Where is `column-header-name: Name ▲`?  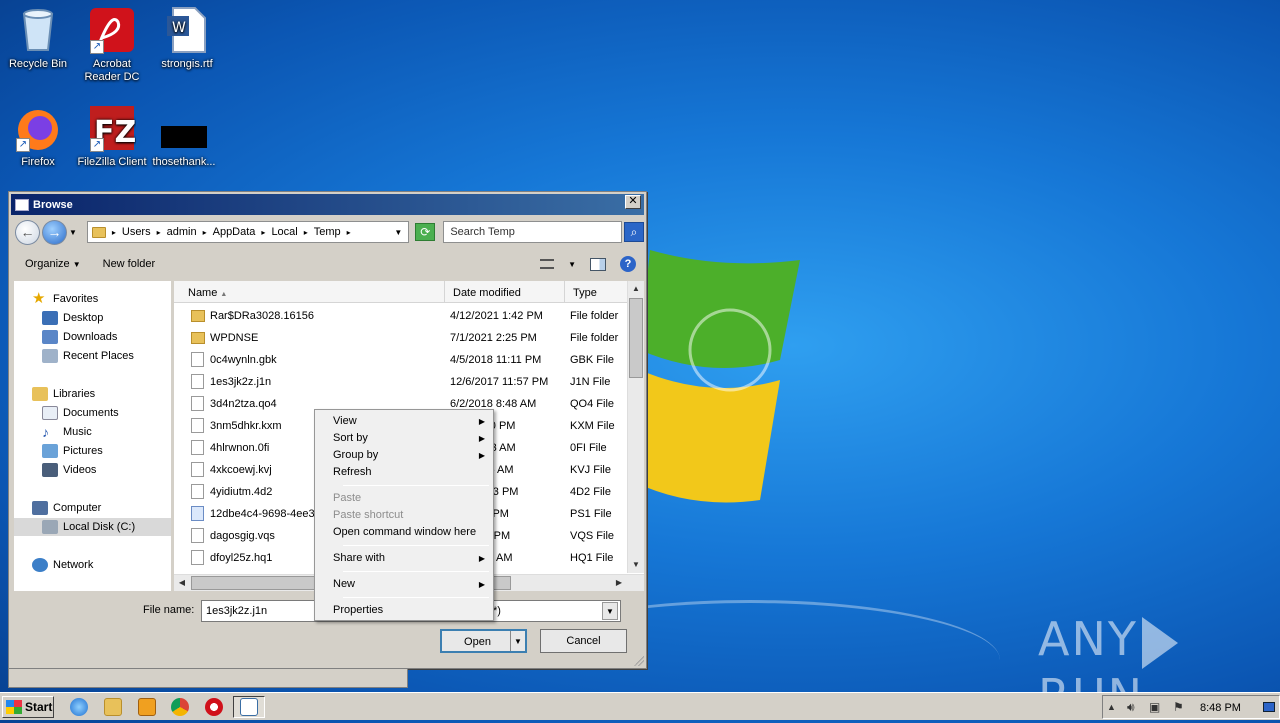
column-header-name: Name ▲ is located at coordinates (309, 292).